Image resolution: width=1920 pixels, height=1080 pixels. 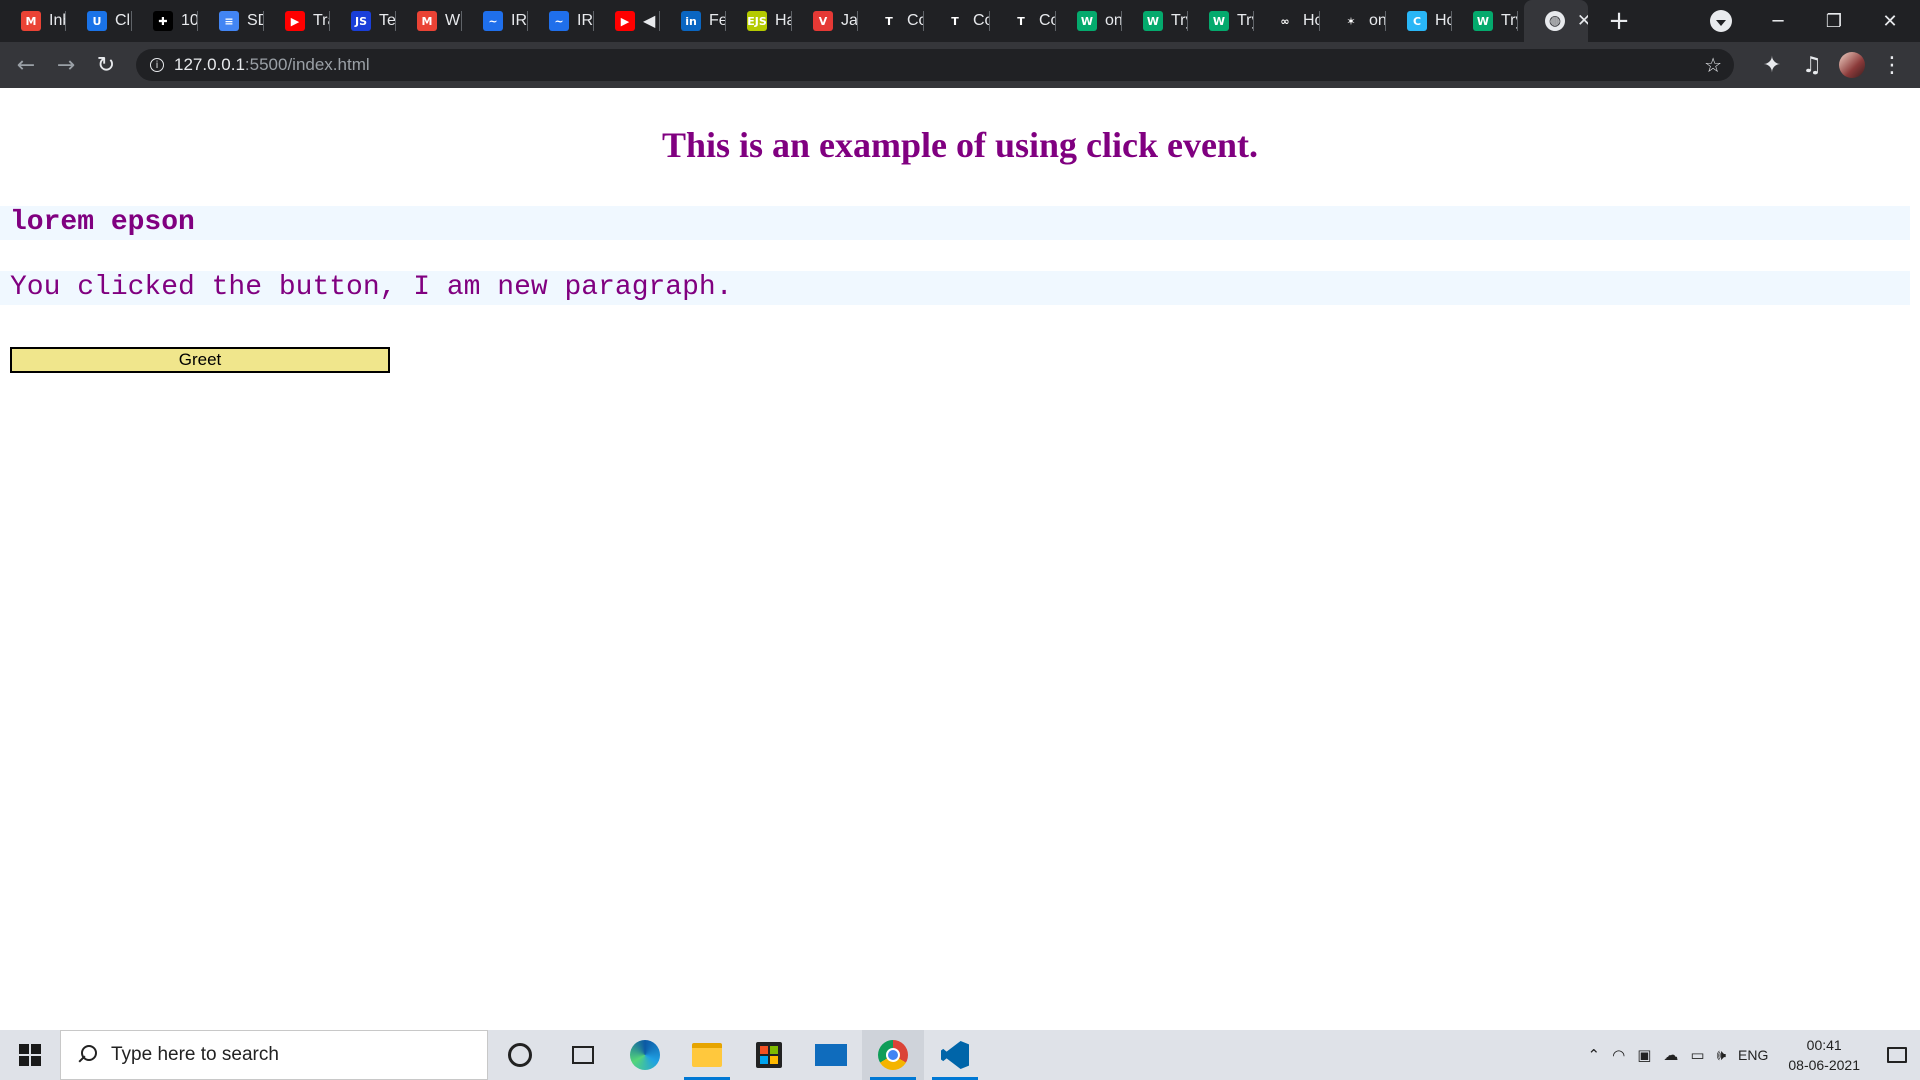 I want to click on vscode-icon, so click(x=955, y=1055).